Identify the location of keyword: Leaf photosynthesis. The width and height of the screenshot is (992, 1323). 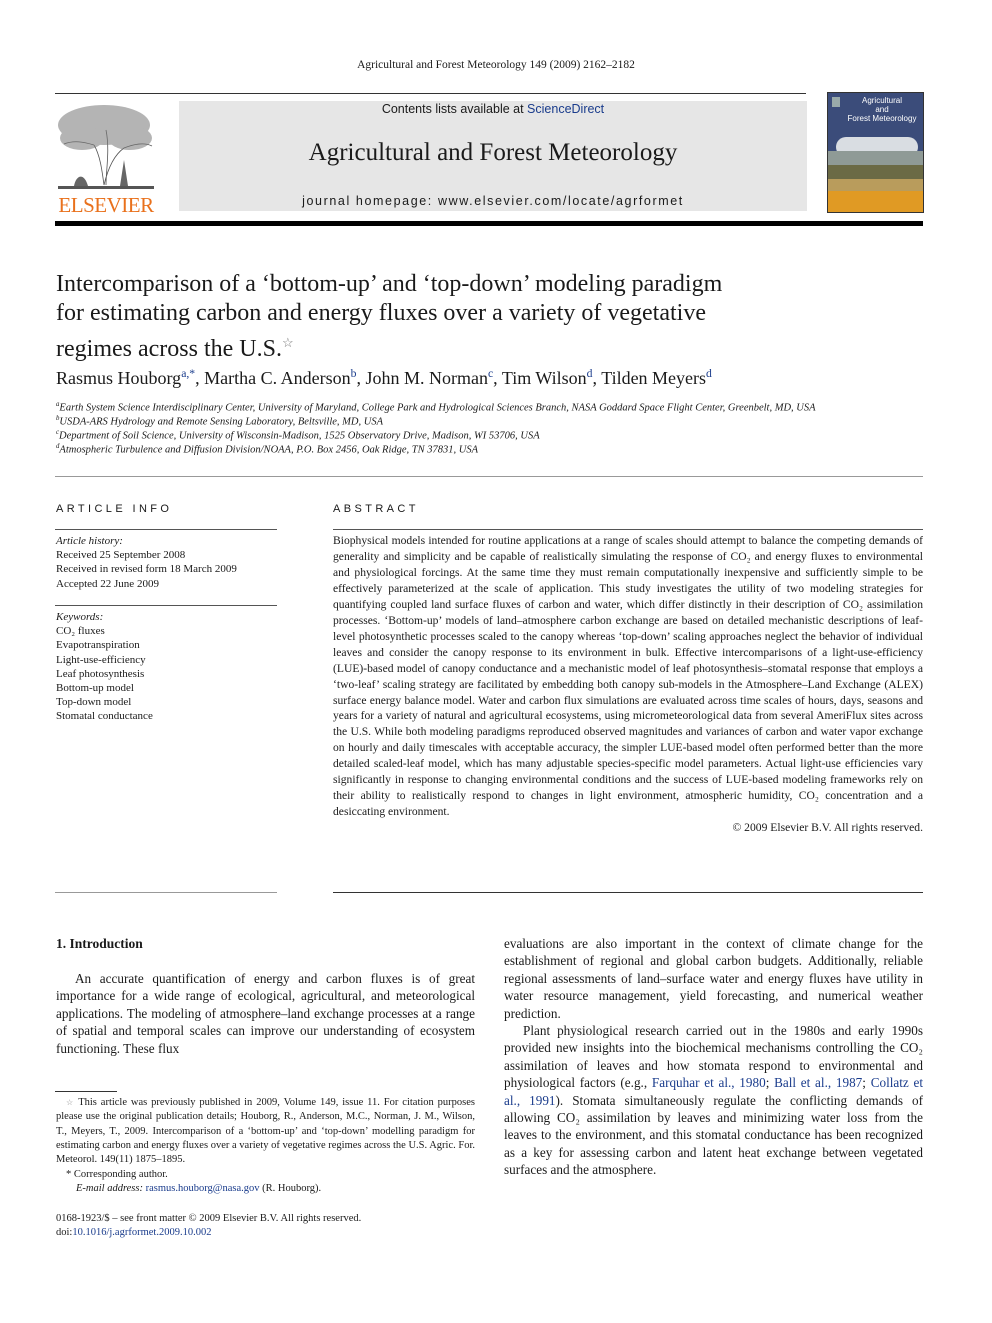
(100, 673).